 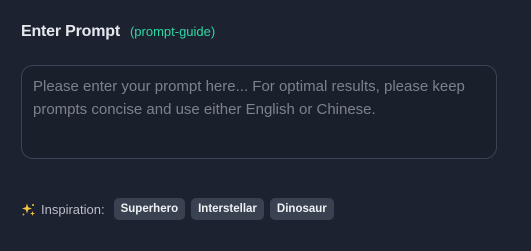 I want to click on inspiration-chip-dinosaur: Dinosaur, so click(x=301, y=209).